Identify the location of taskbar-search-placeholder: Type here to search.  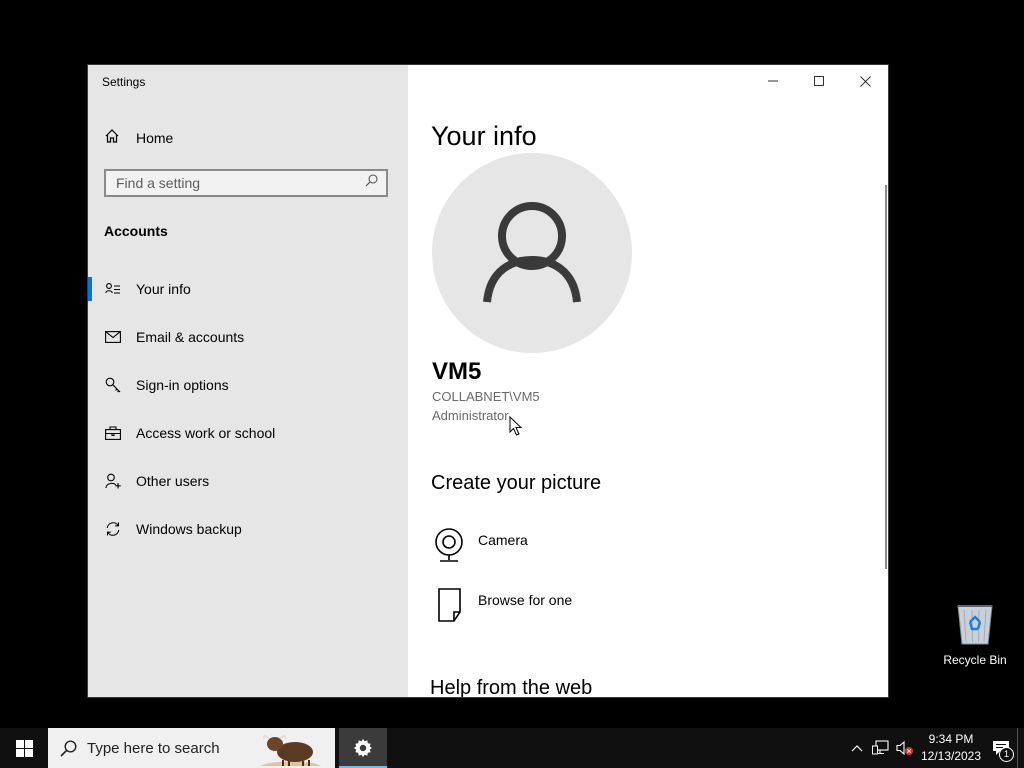
(153, 748).